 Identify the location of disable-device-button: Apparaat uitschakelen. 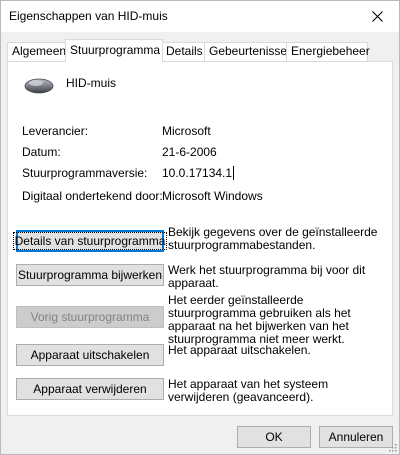
(90, 355).